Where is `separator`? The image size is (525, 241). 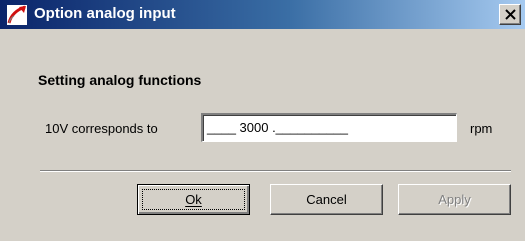
separator is located at coordinates (275, 171).